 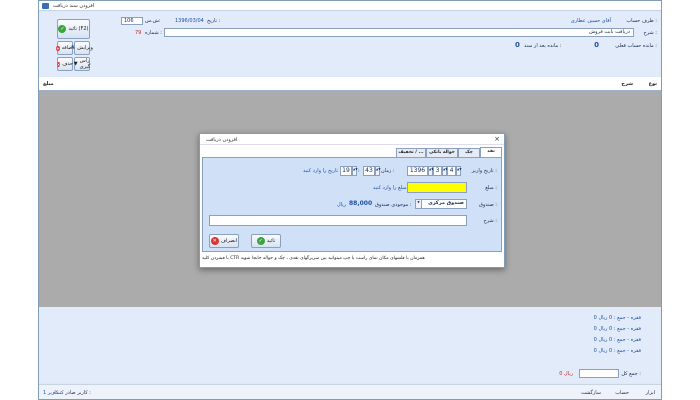 What do you see at coordinates (399, 32) in the screenshot?
I see `description-field: دریافت بابت فروش` at bounding box center [399, 32].